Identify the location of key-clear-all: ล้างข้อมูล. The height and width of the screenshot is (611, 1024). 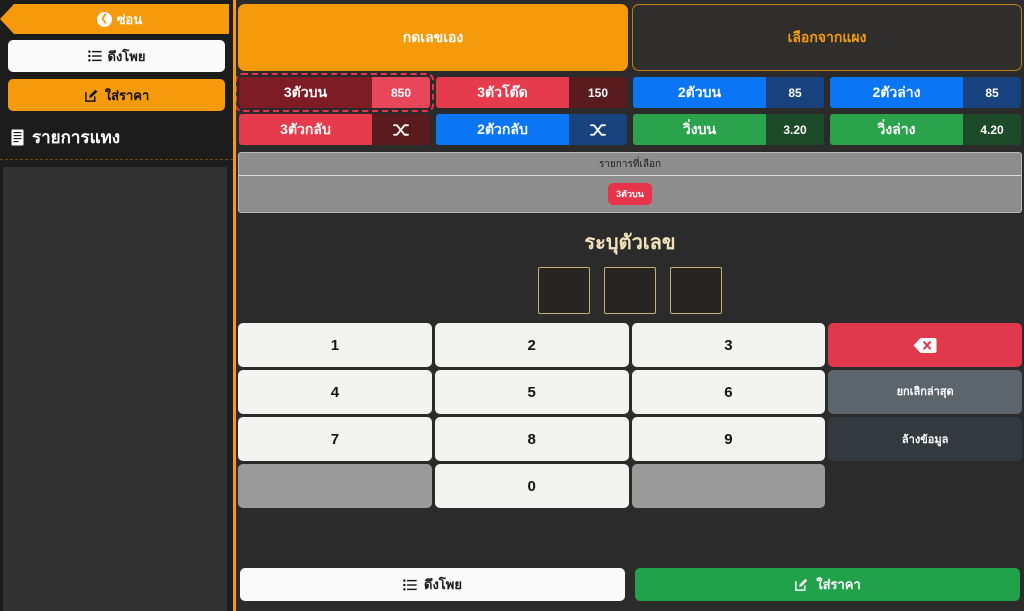
(925, 439).